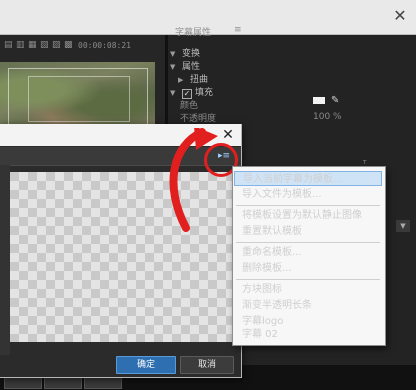 The height and width of the screenshot is (390, 416). What do you see at coordinates (311, 215) in the screenshot?
I see `menu-item-set-default-still: 将模板设置为默认静止图像` at bounding box center [311, 215].